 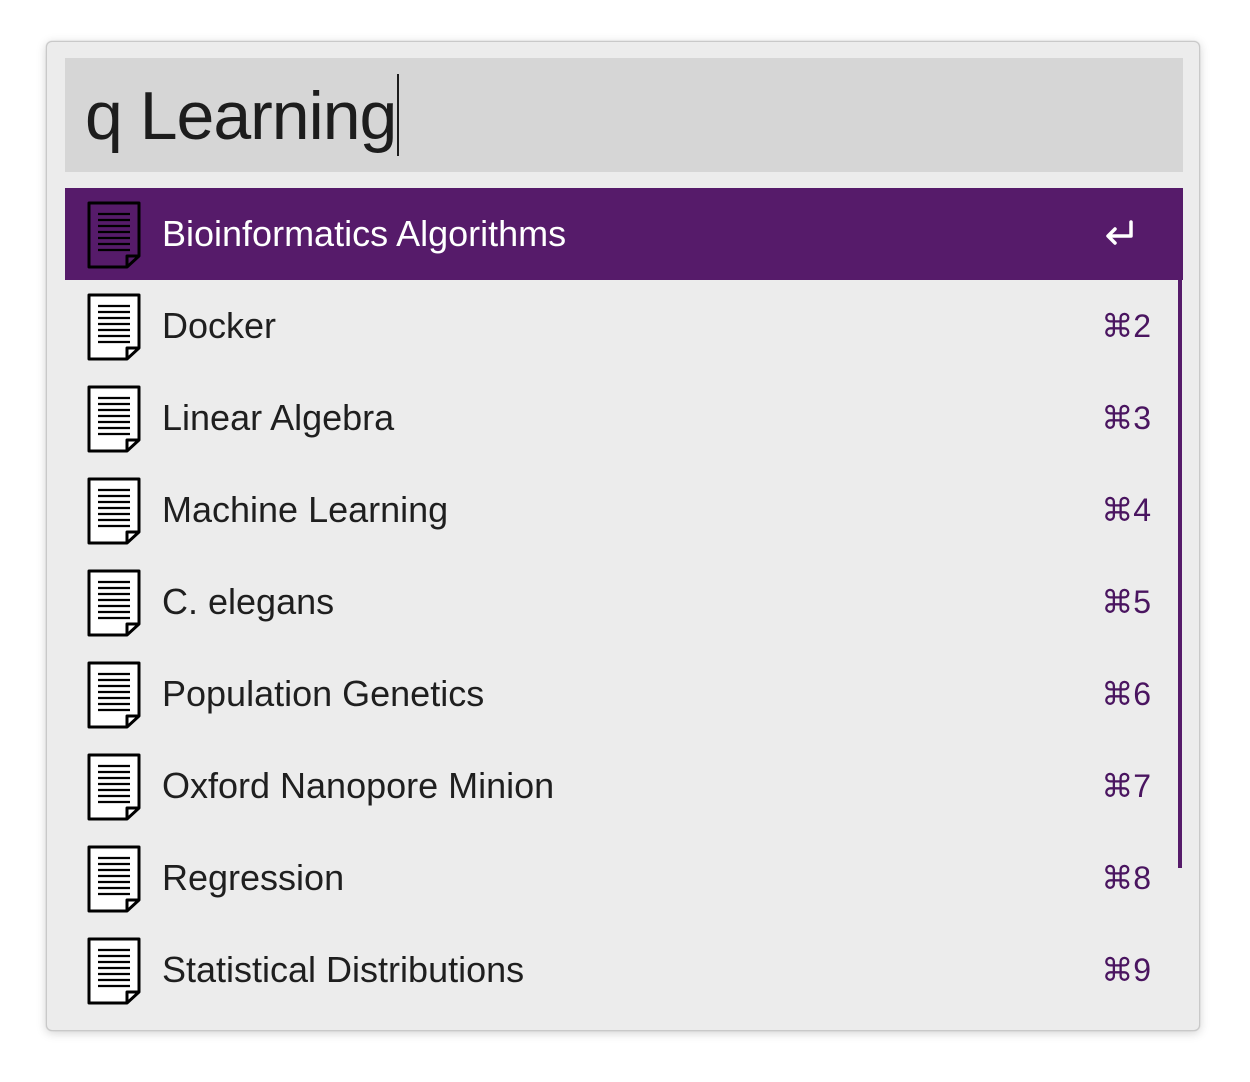 I want to click on result-title: Machine Learning, so click(x=305, y=509).